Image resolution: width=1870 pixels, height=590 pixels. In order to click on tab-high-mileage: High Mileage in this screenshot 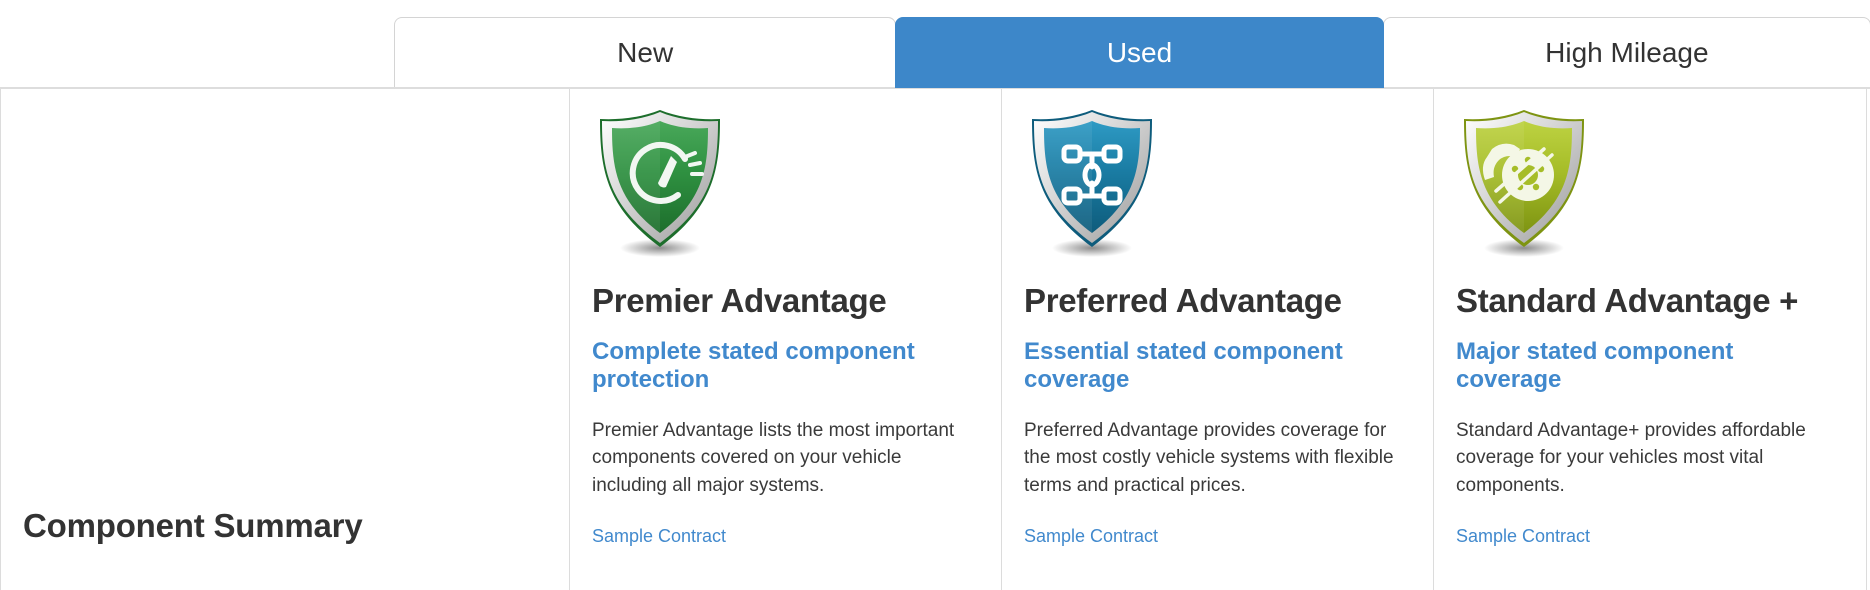, I will do `click(1626, 52)`.